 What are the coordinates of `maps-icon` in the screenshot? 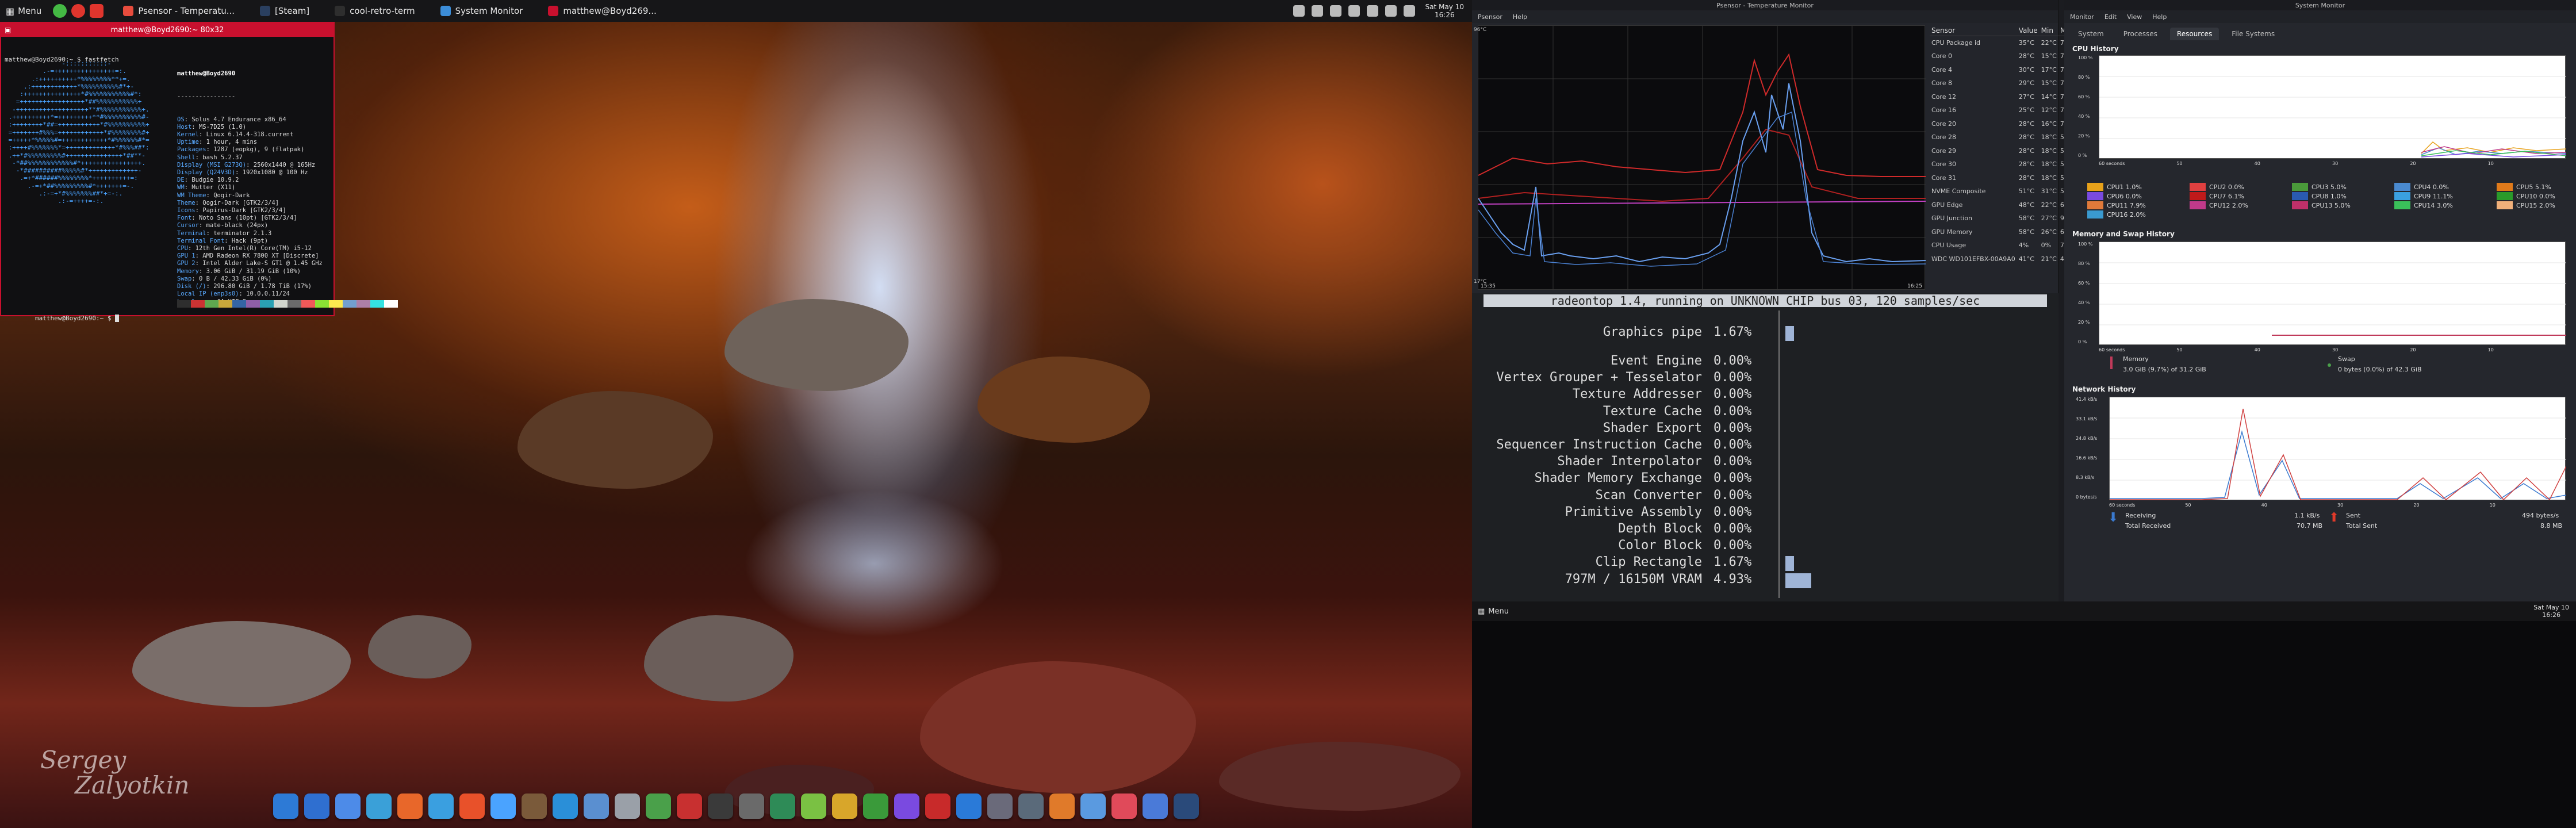 It's located at (658, 806).